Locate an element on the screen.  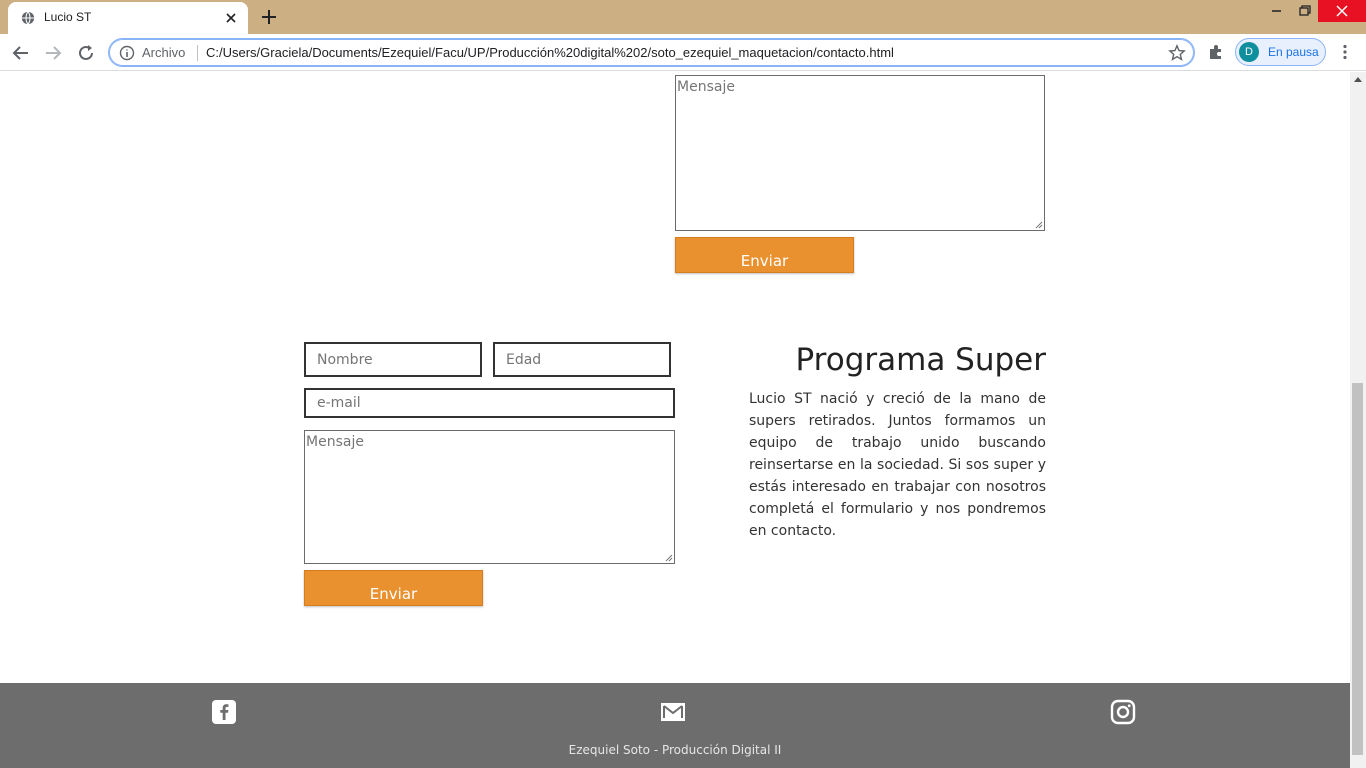
name-field: Nombre is located at coordinates (393, 359).